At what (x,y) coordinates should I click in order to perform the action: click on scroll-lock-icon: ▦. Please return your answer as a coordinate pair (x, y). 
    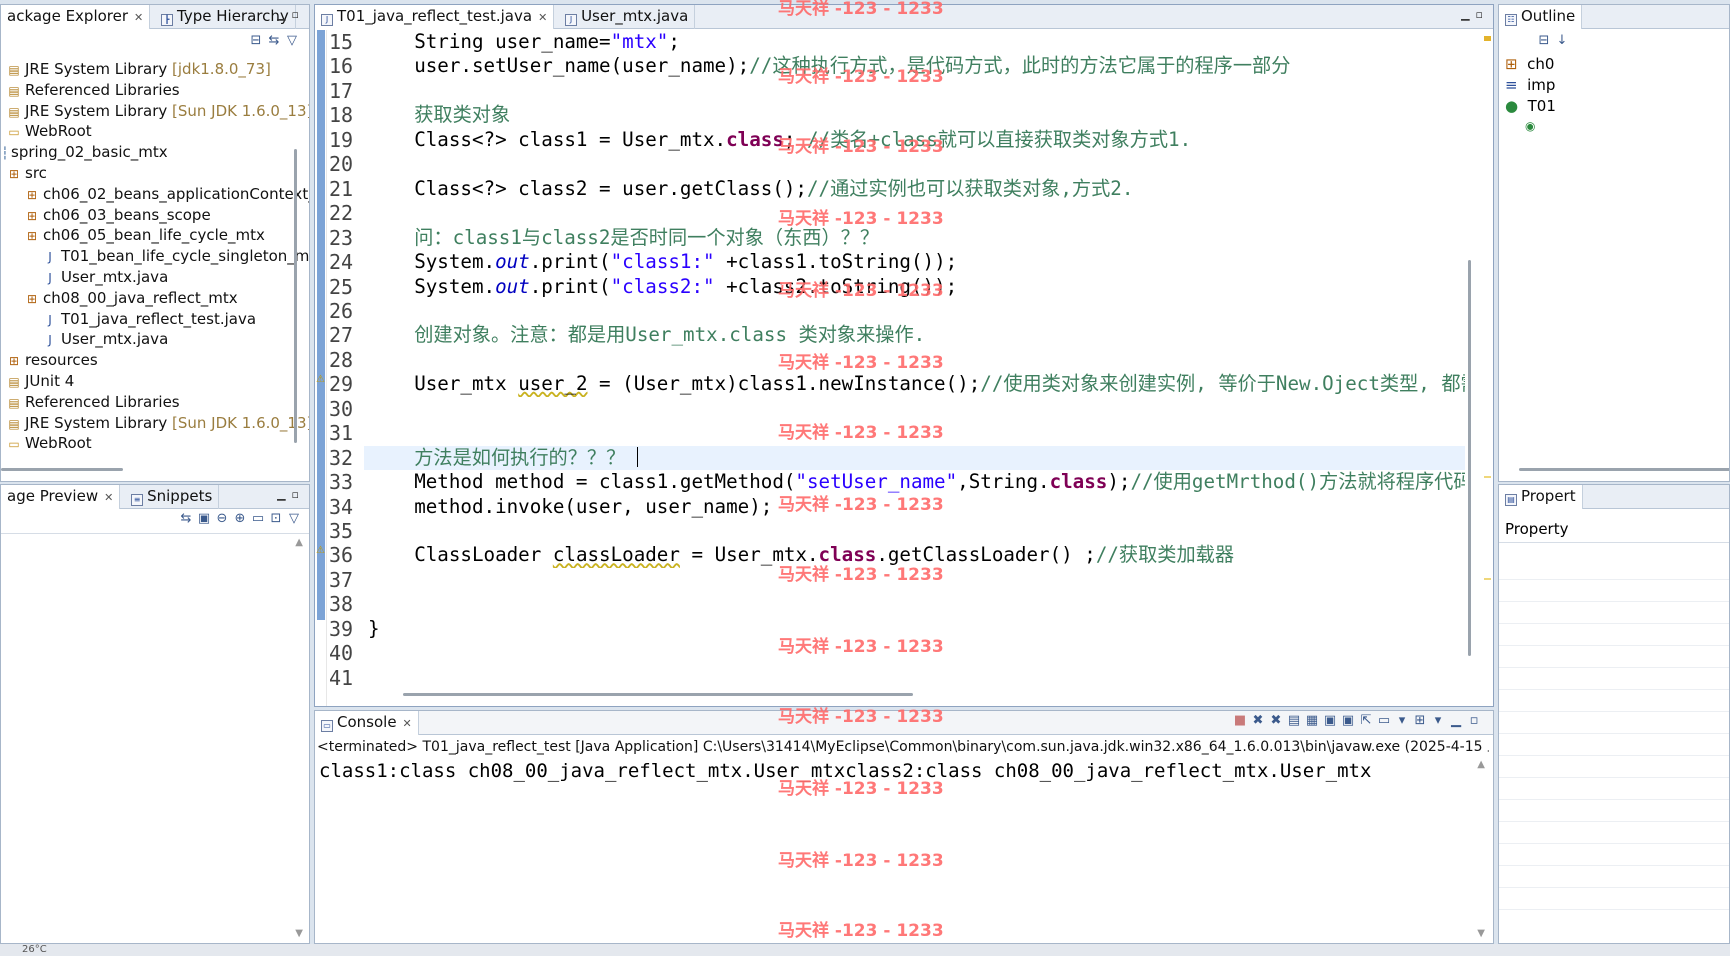
    Looking at the image, I should click on (1312, 720).